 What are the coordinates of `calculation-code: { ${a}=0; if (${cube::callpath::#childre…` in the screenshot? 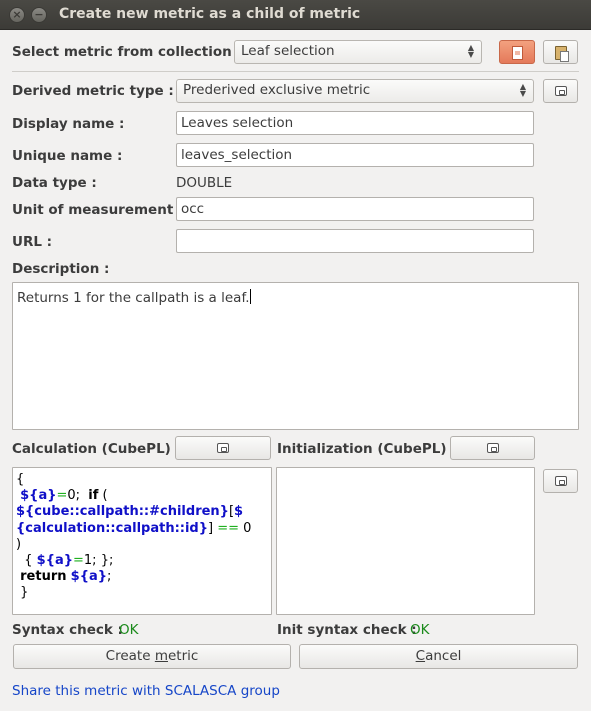 It's located at (142, 537).